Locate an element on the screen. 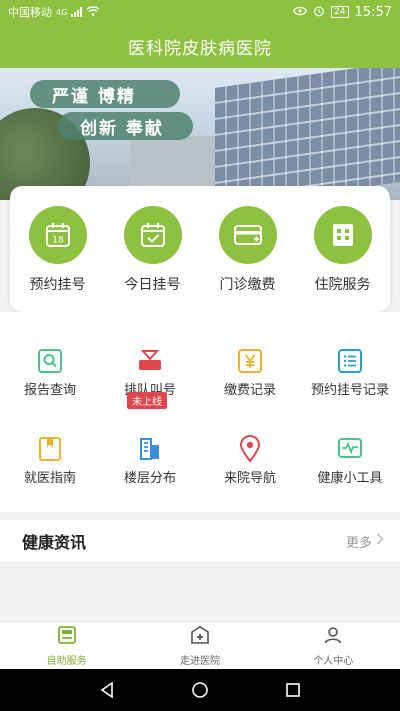 The width and height of the screenshot is (400, 711). status-badge: 未上线 is located at coordinates (147, 400).